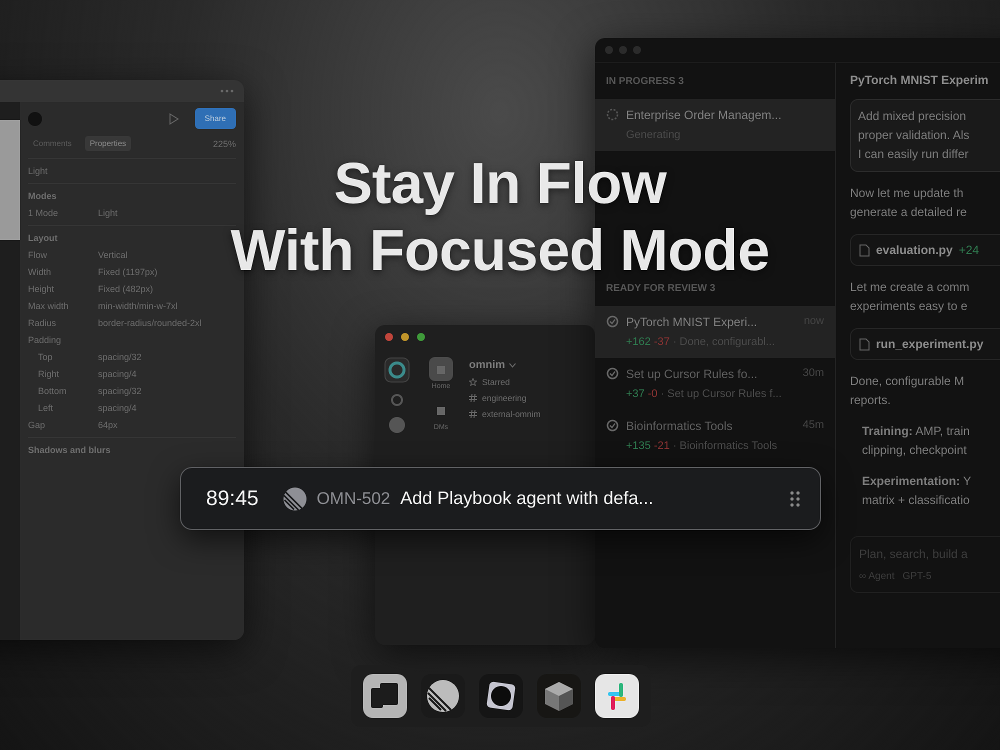 This screenshot has height=750, width=1000. Describe the element at coordinates (43, 238) in the screenshot. I see `section-heading: Layout` at that location.